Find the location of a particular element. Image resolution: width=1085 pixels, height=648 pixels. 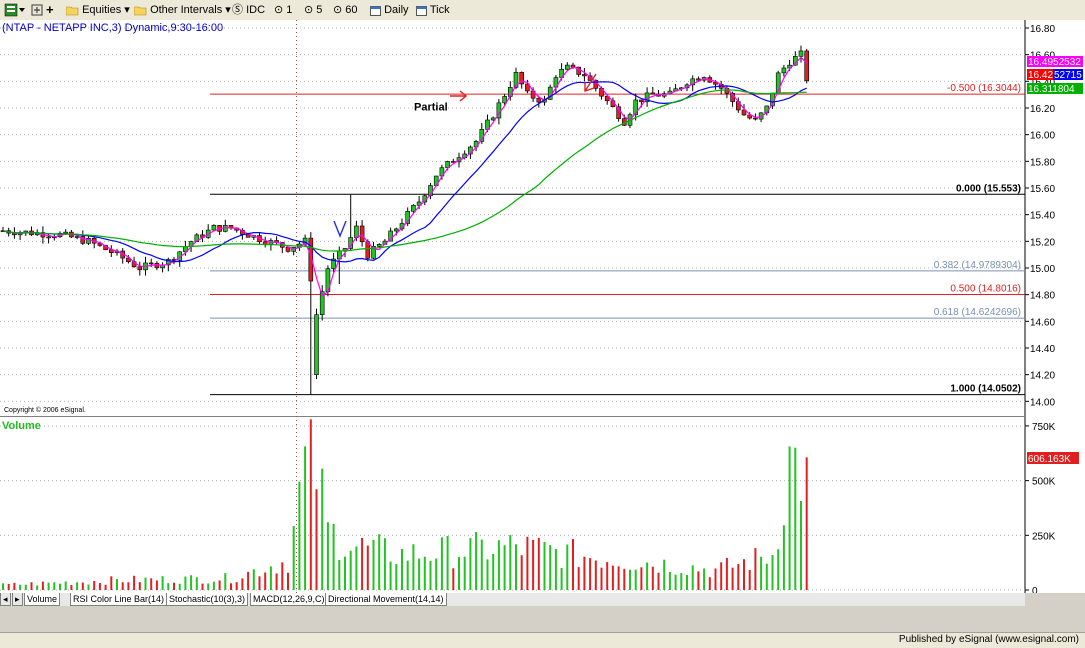

toolbar-label: IDC is located at coordinates (256, 10).